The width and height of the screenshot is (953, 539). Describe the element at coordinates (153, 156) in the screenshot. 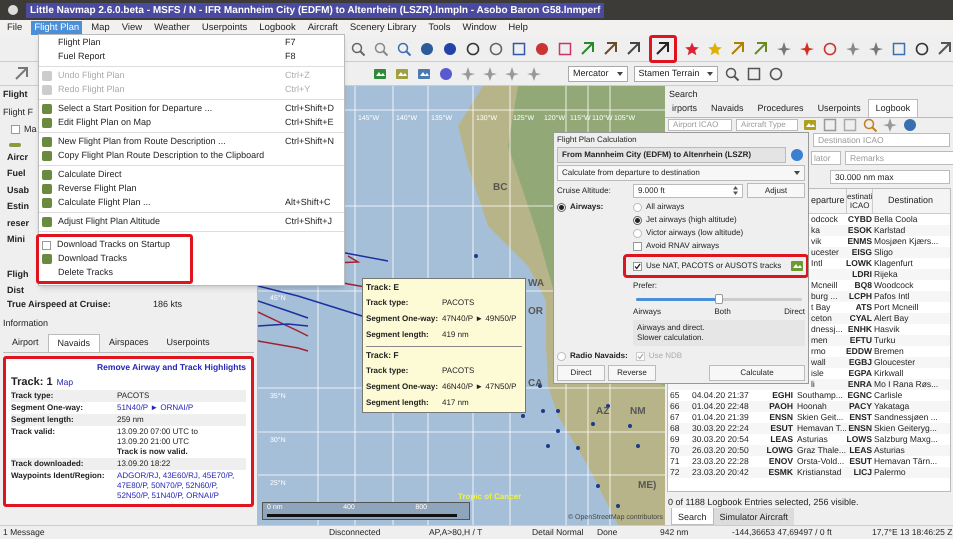

I see `menu-entry: Copy Flight Plan Route Description to the Clipboard` at that location.